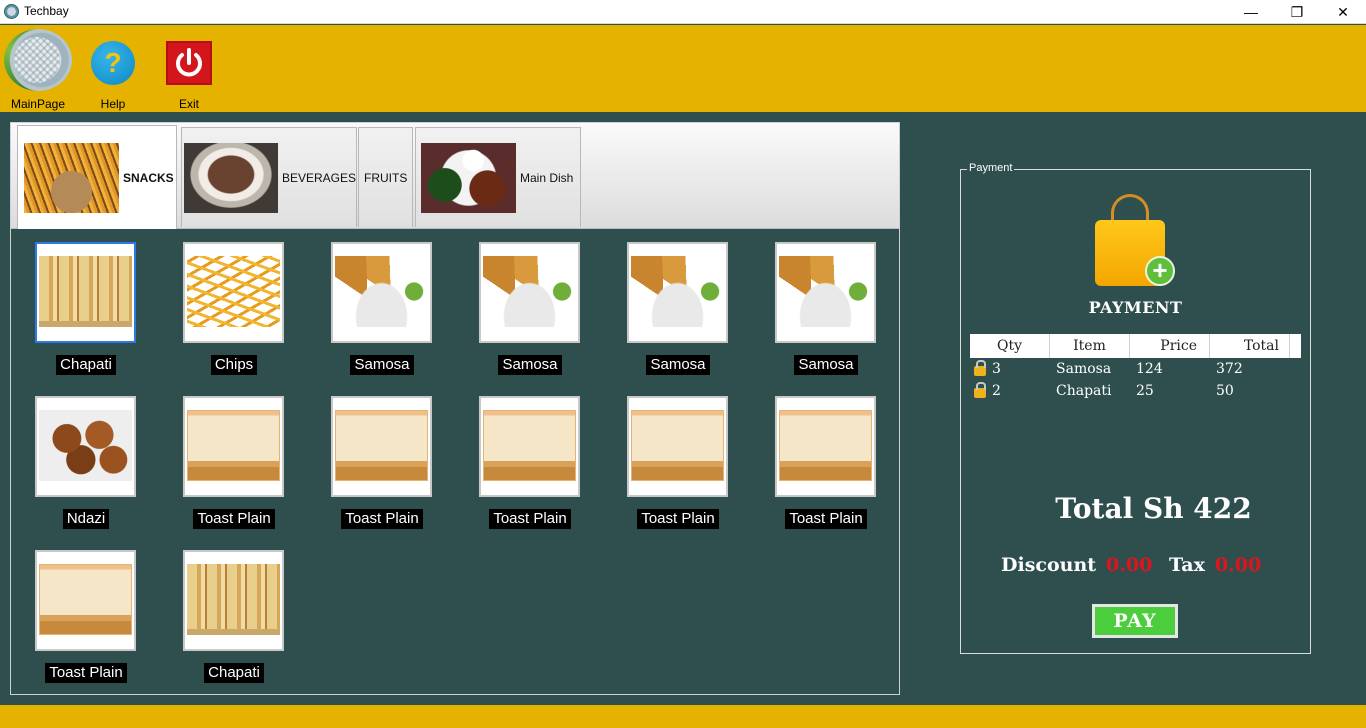 This screenshot has width=1366, height=728. What do you see at coordinates (1084, 369) in the screenshot?
I see `order-item: Samosa` at bounding box center [1084, 369].